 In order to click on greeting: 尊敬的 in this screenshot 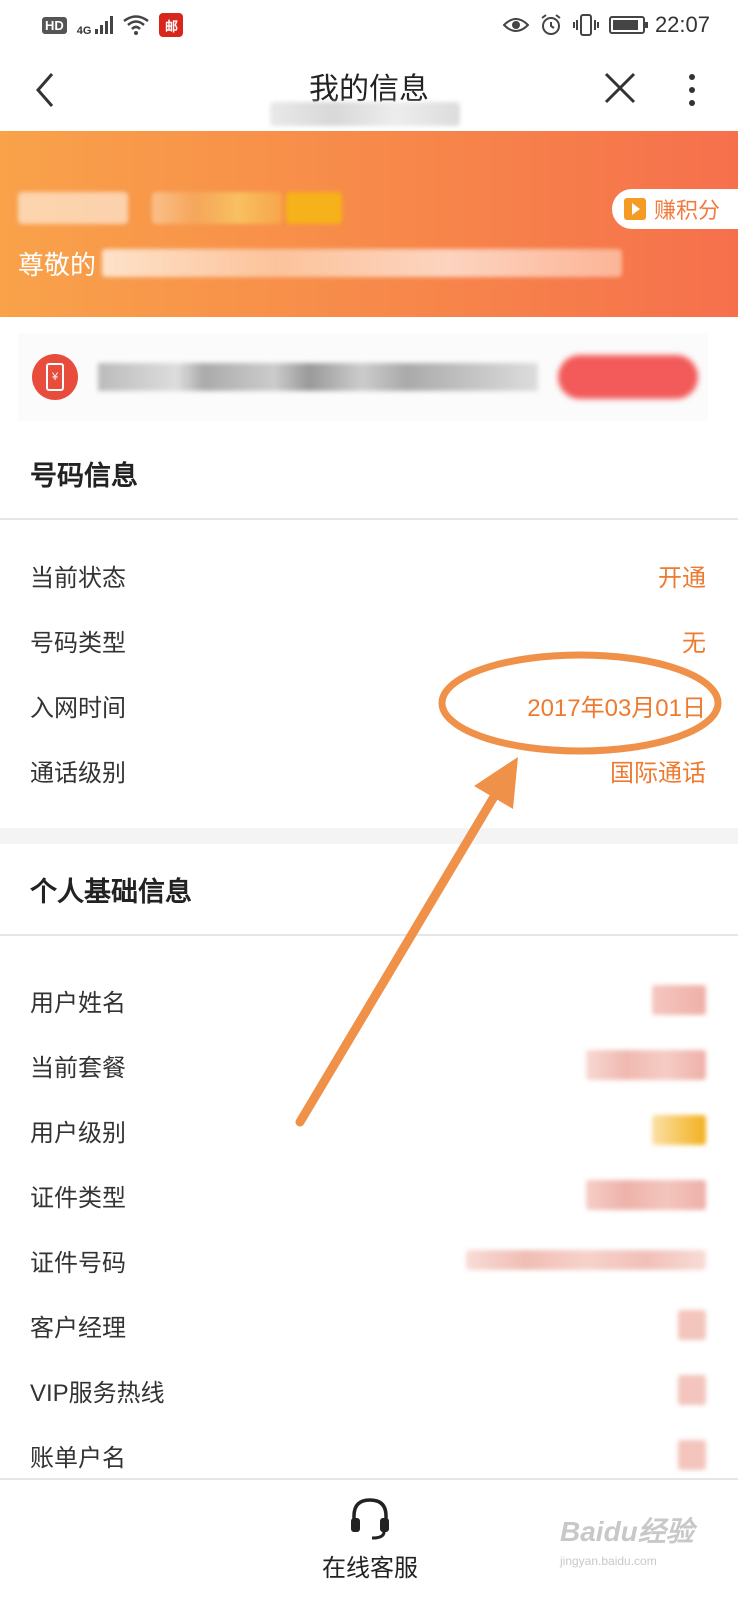, I will do `click(320, 263)`.